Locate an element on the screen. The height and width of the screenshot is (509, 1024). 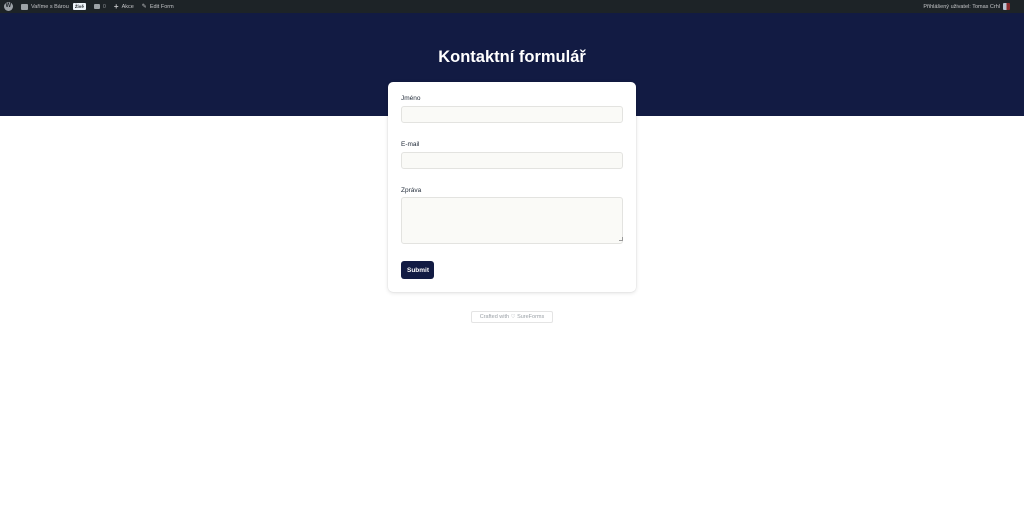
name-field is located at coordinates (512, 114).